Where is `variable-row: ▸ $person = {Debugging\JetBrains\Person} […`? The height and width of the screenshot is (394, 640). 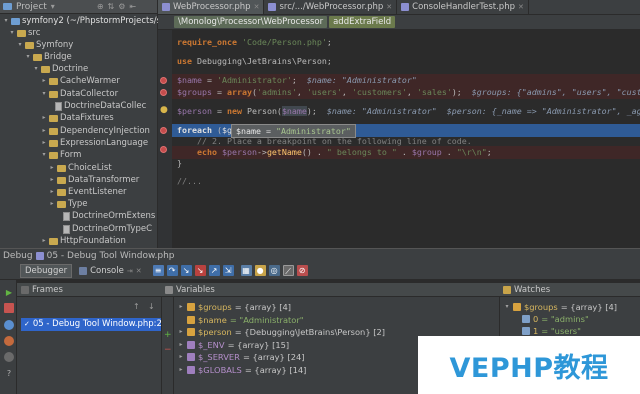
variable-row: ▸ $person = {Debugging\JetBrains\Person} [… is located at coordinates (281, 332).